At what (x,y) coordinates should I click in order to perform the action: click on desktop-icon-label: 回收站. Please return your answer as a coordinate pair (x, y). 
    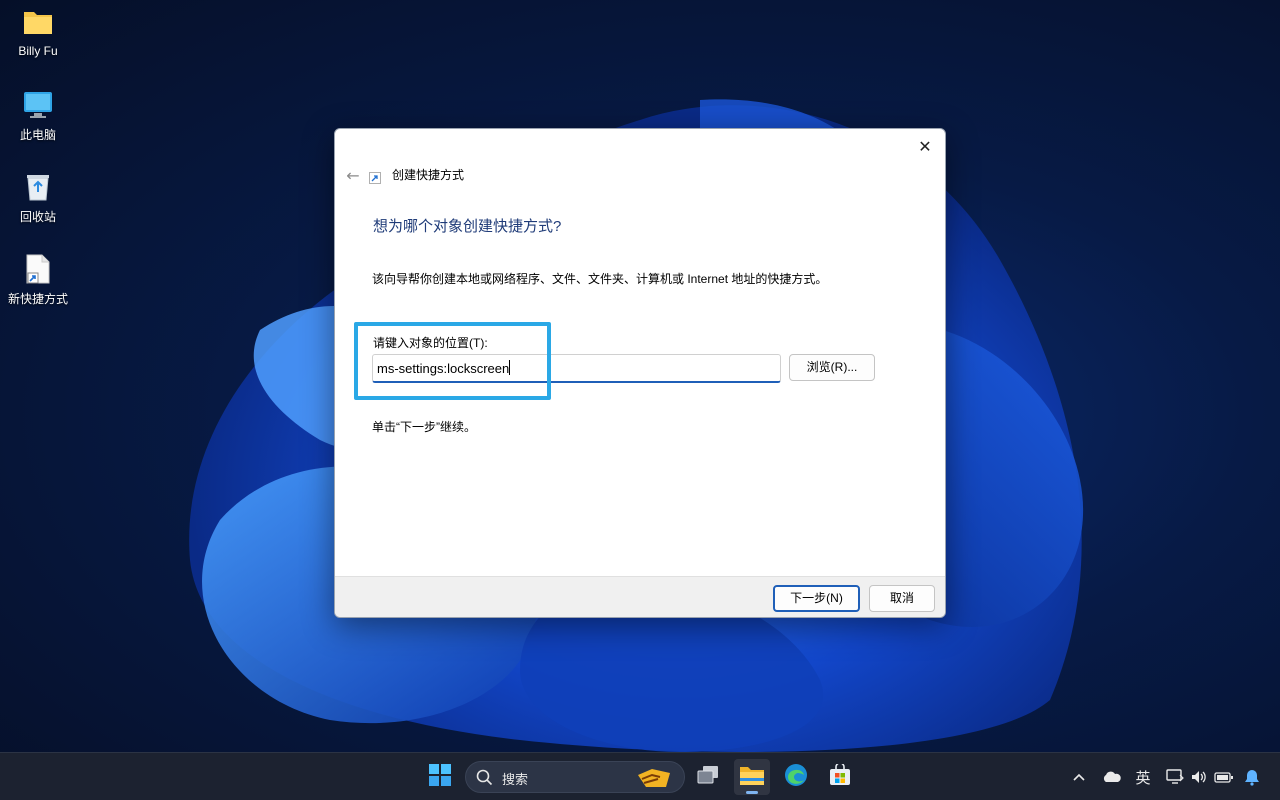
    Looking at the image, I should click on (37, 217).